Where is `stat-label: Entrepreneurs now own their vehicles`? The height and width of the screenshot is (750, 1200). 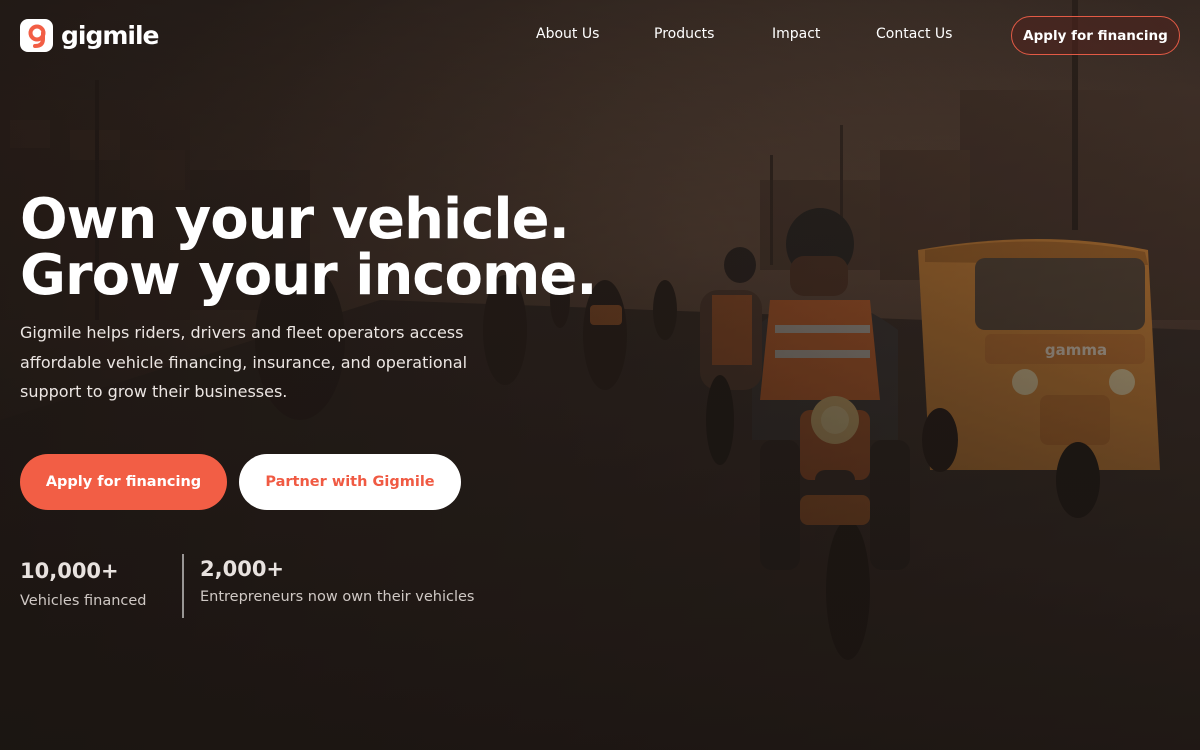 stat-label: Entrepreneurs now own their vehicles is located at coordinates (337, 597).